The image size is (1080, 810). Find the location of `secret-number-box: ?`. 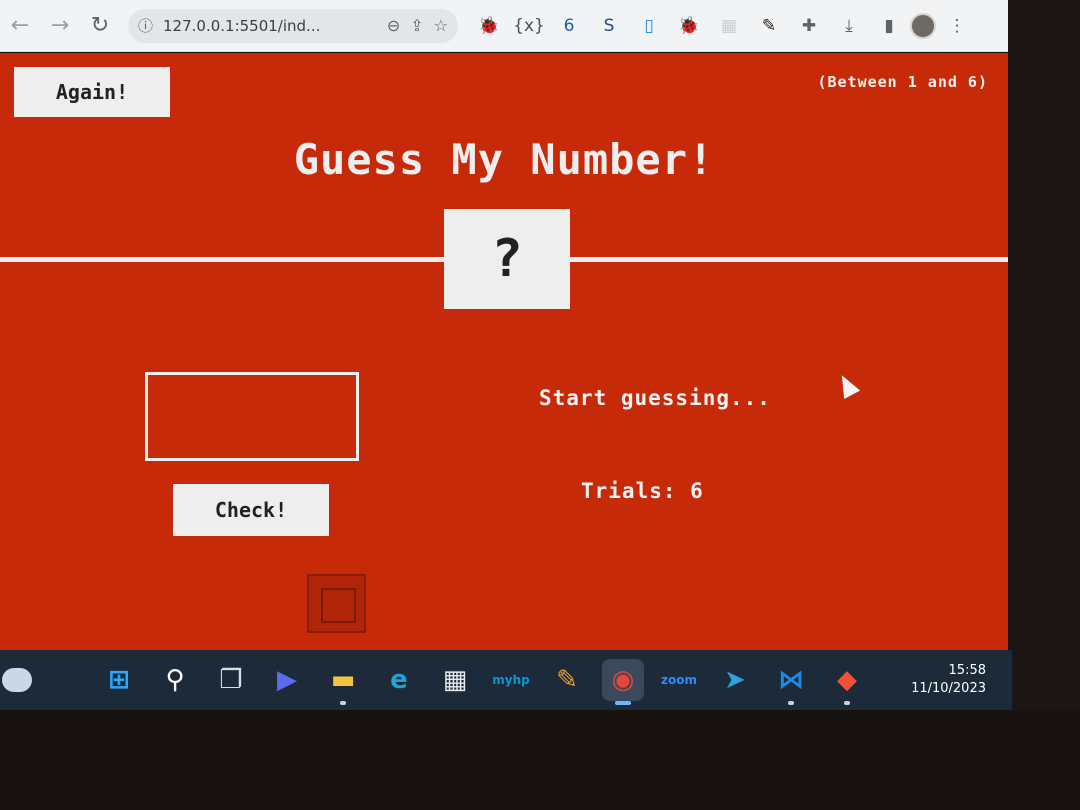

secret-number-box: ? is located at coordinates (507, 259).